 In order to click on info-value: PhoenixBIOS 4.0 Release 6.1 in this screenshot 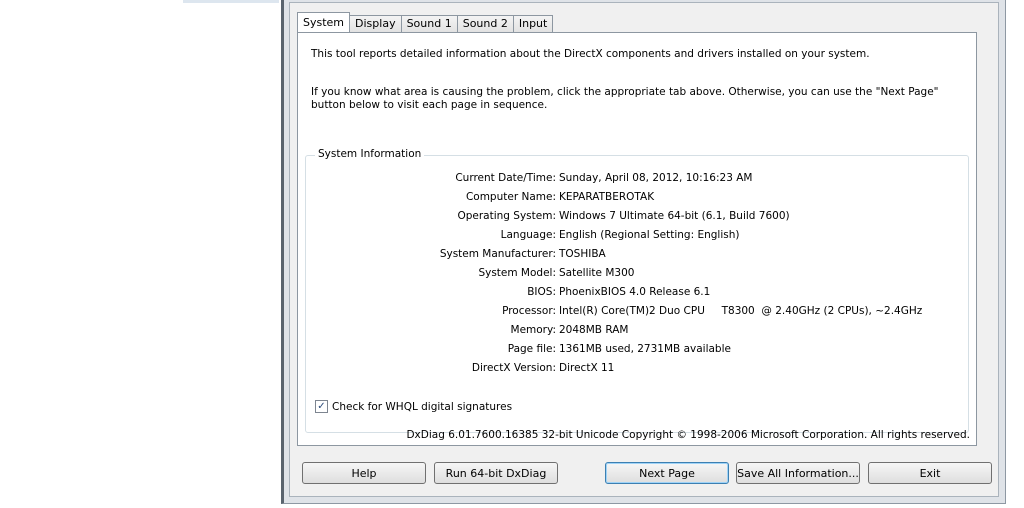, I will do `click(635, 292)`.